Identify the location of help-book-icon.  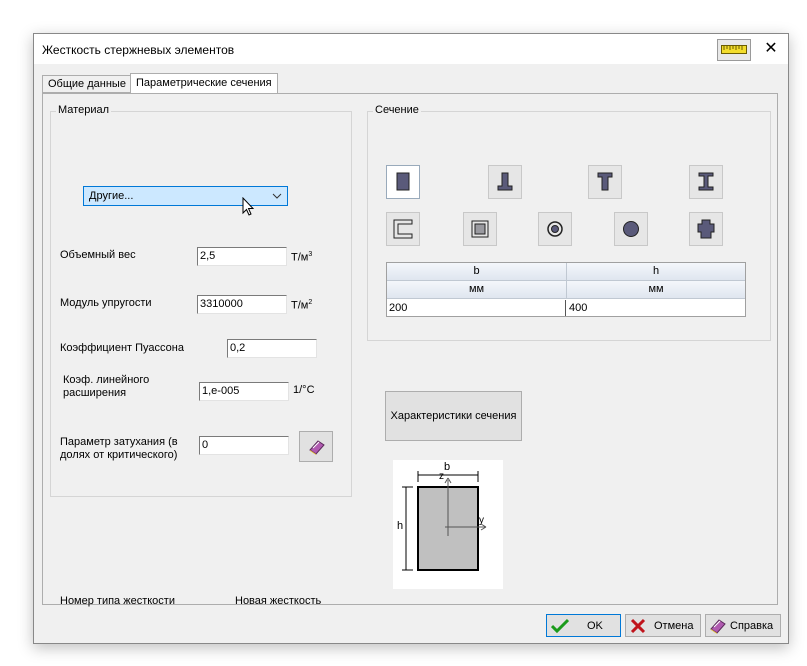
(718, 626).